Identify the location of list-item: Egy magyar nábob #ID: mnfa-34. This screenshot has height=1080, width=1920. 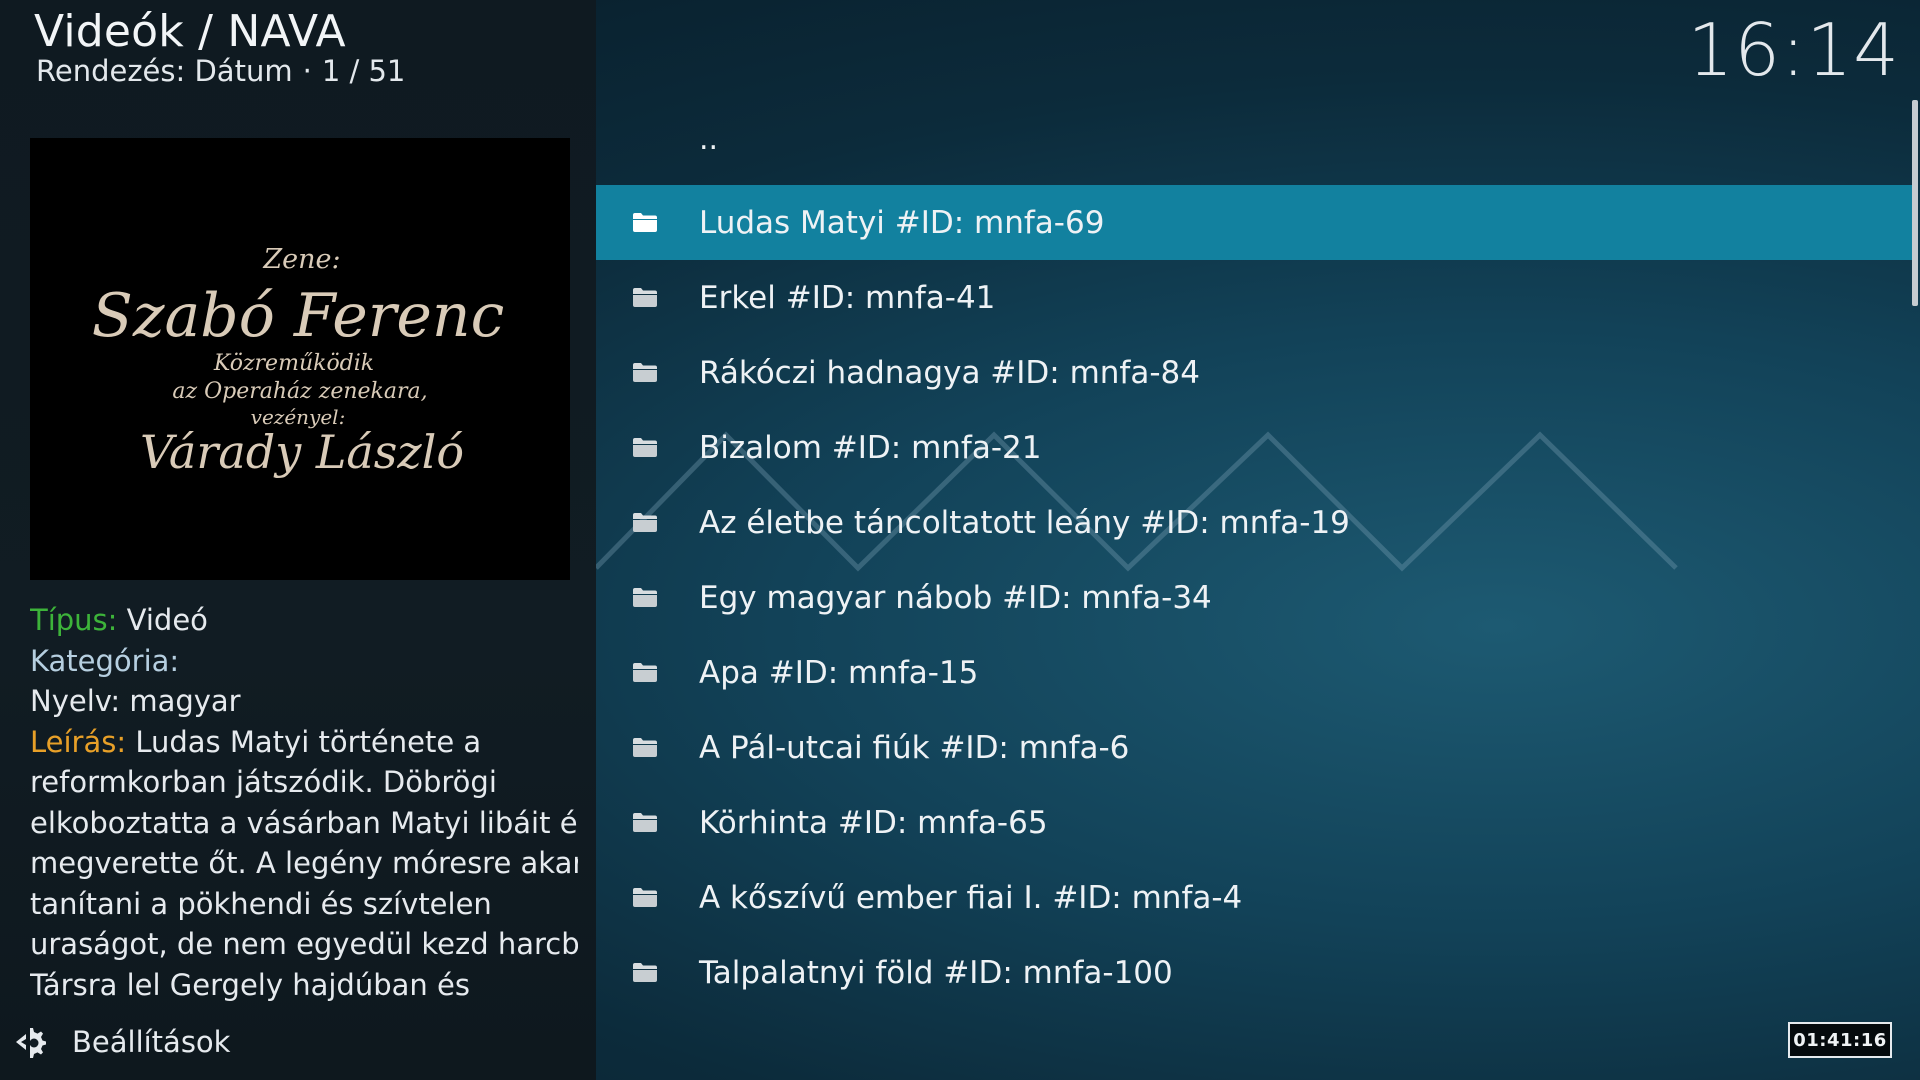
(1255, 597).